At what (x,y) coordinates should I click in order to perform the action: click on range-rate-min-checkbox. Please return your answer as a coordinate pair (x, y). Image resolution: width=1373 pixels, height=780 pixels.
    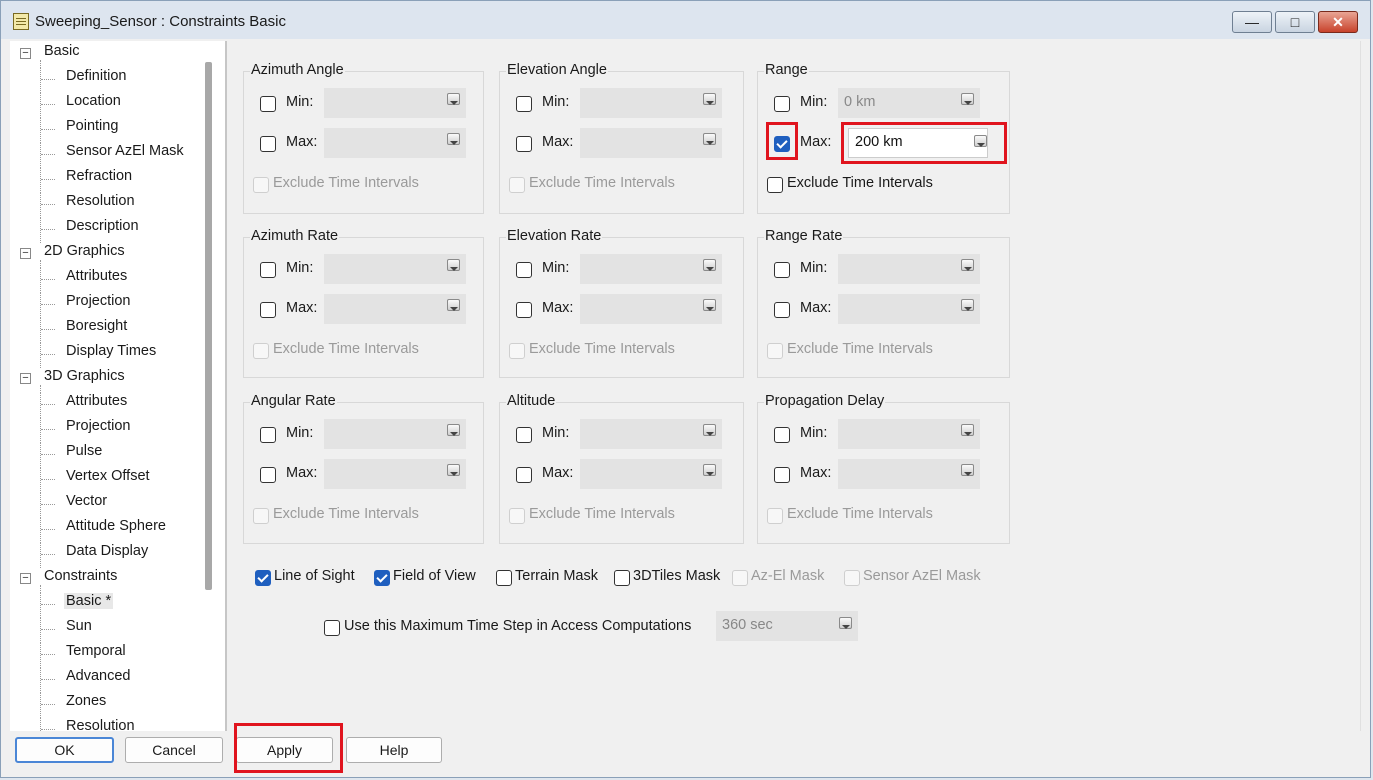
    Looking at the image, I should click on (782, 270).